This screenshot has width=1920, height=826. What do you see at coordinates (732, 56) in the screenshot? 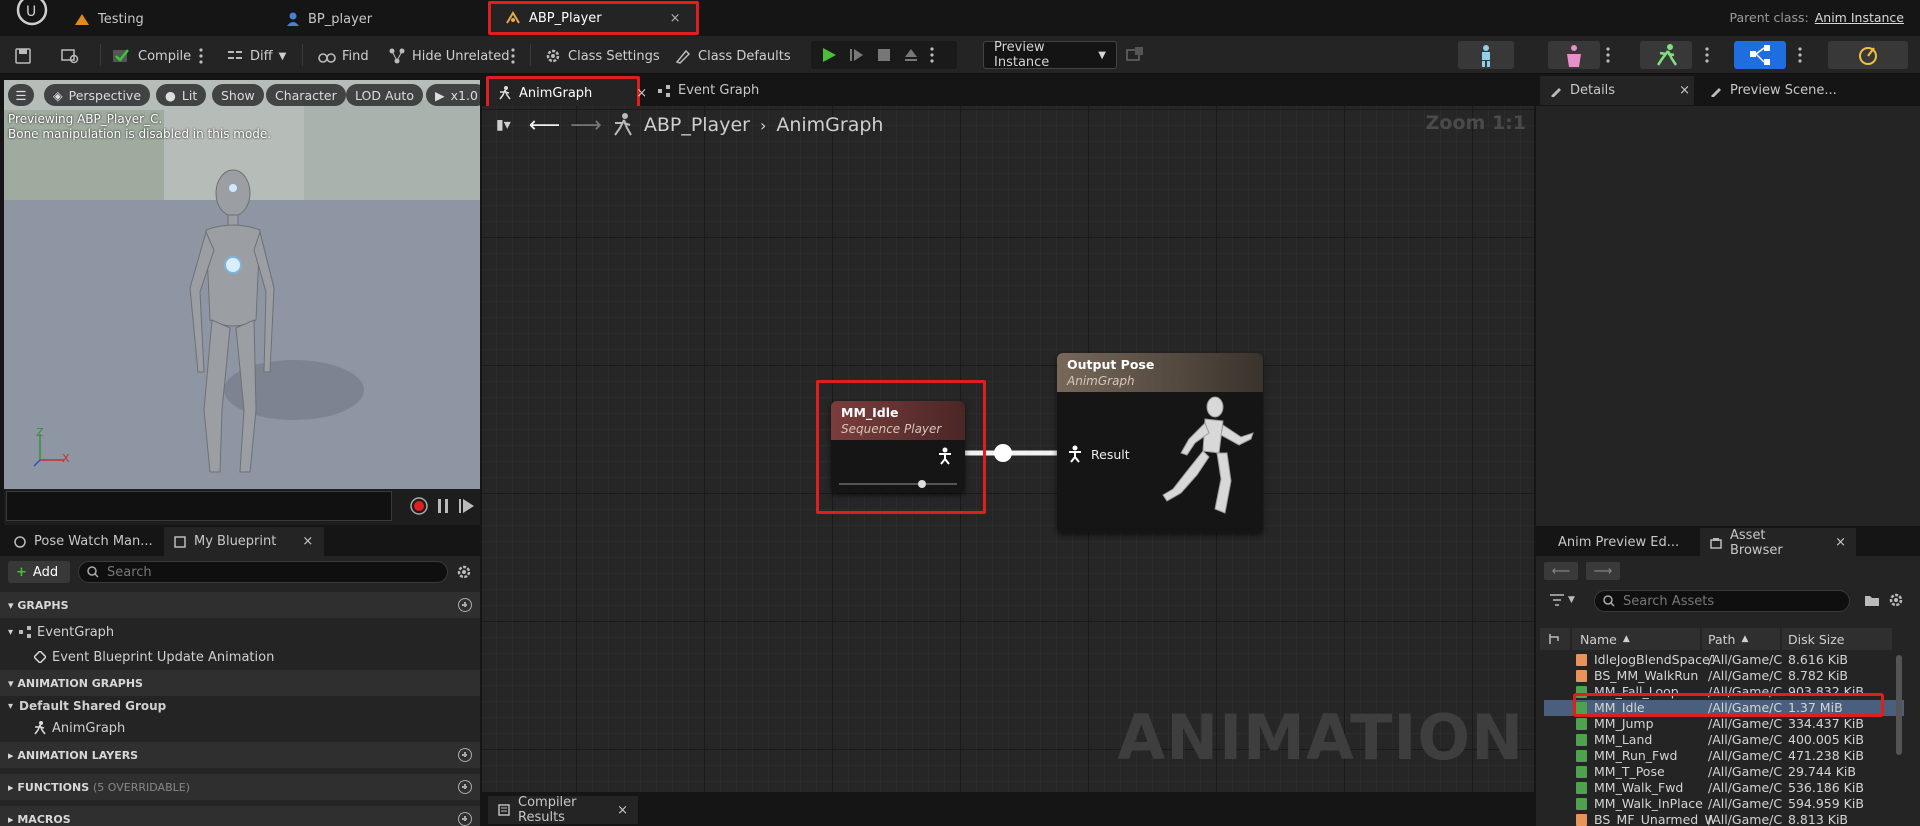
I see `class-defaults-button: Class Defaults` at bounding box center [732, 56].